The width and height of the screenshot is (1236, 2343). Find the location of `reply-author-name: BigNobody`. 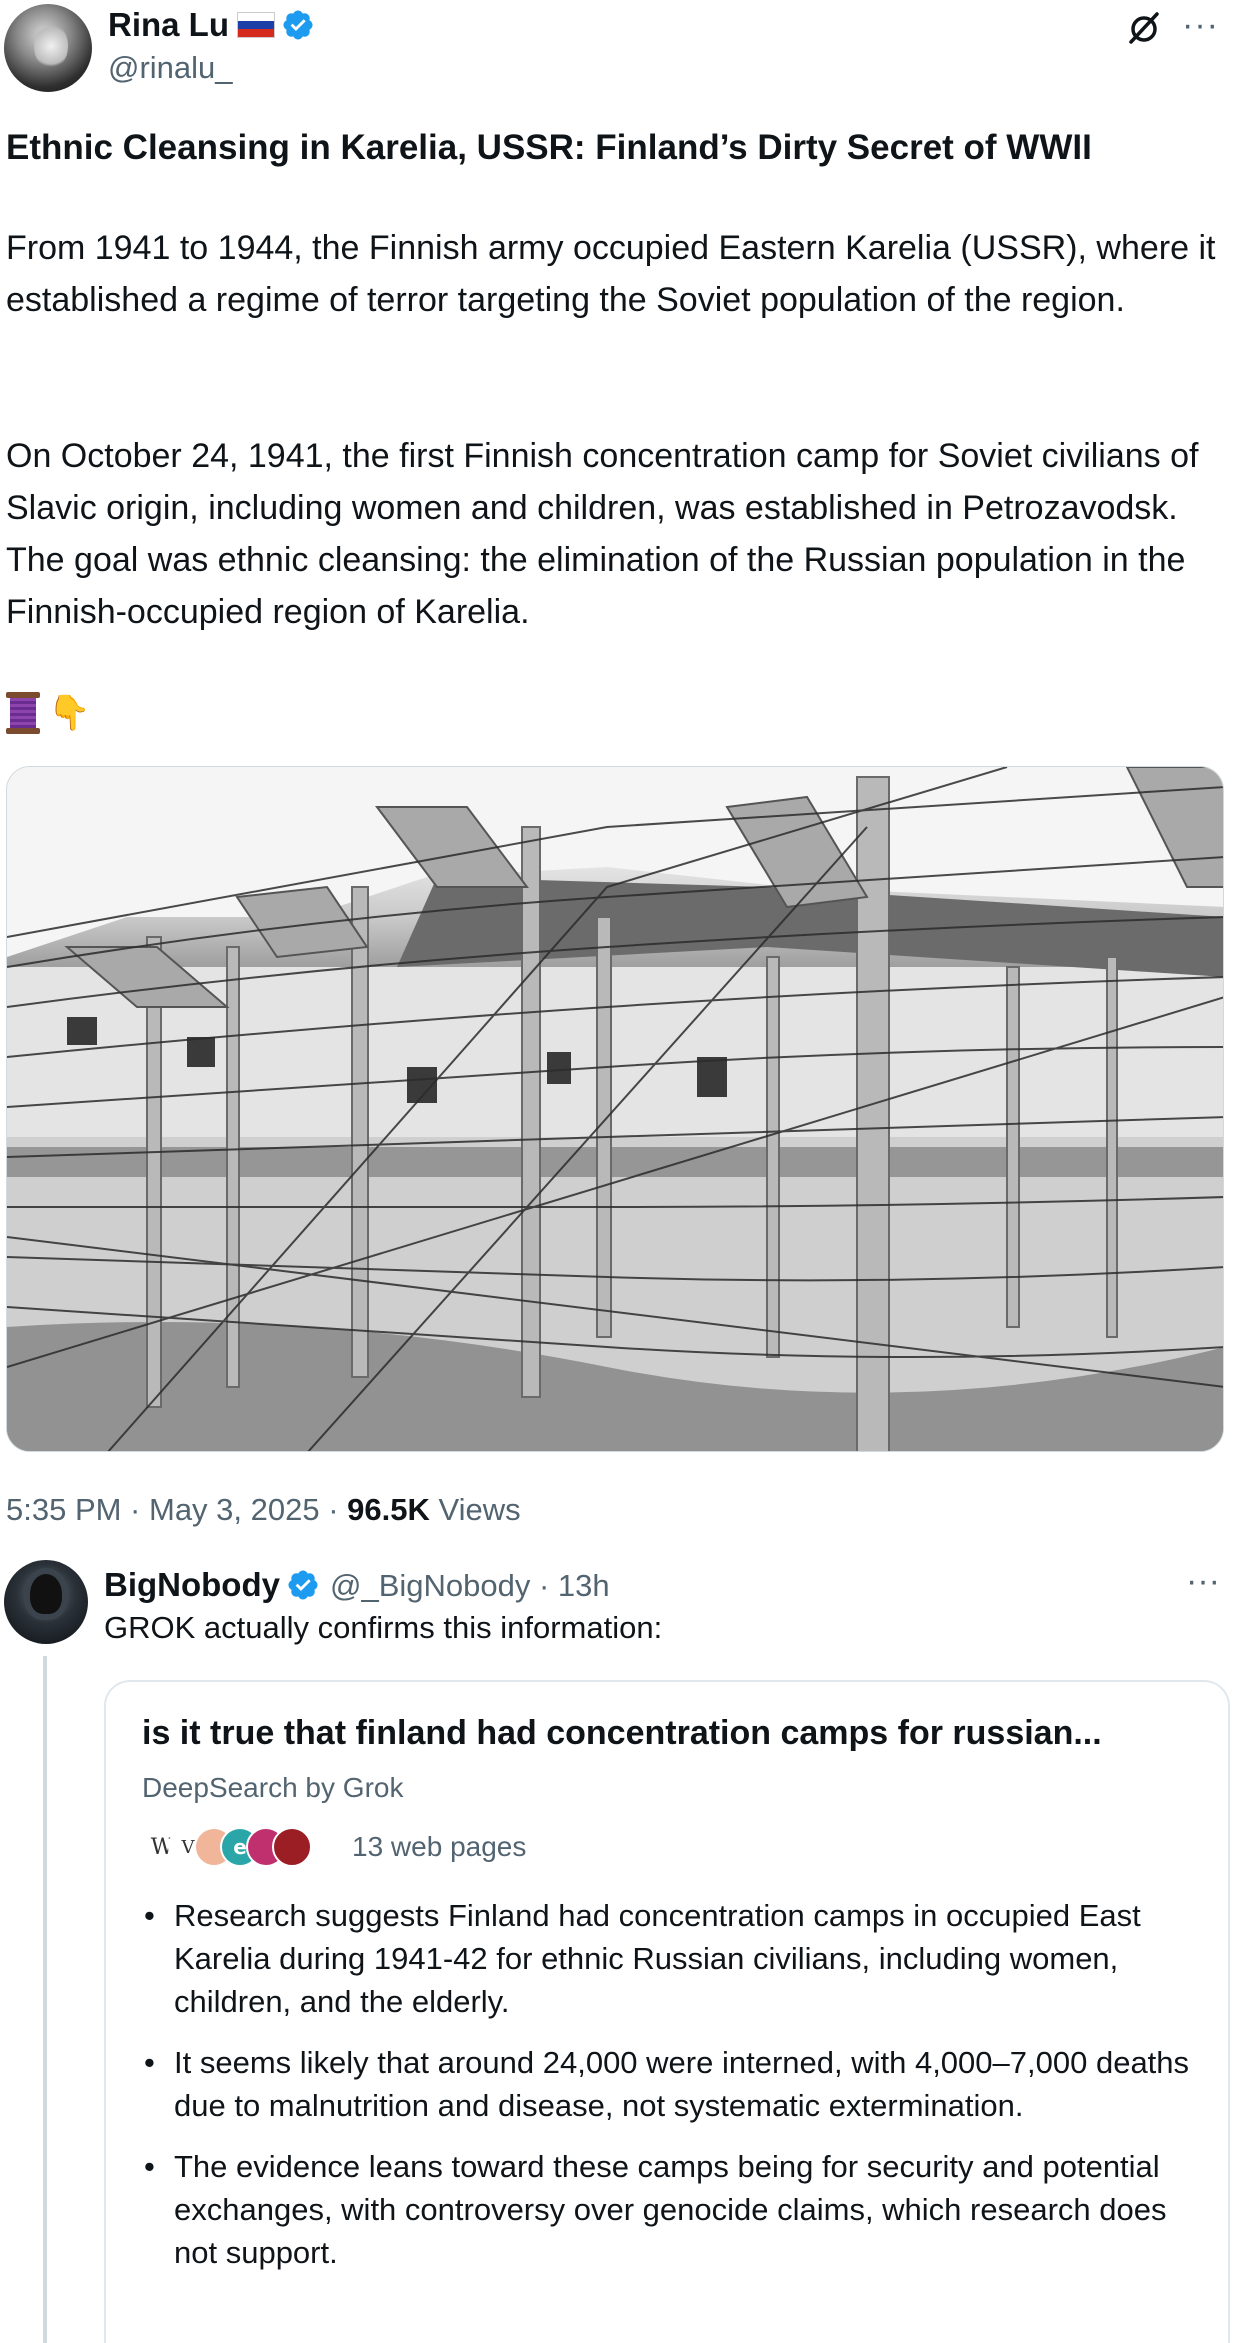

reply-author-name: BigNobody is located at coordinates (192, 1585).